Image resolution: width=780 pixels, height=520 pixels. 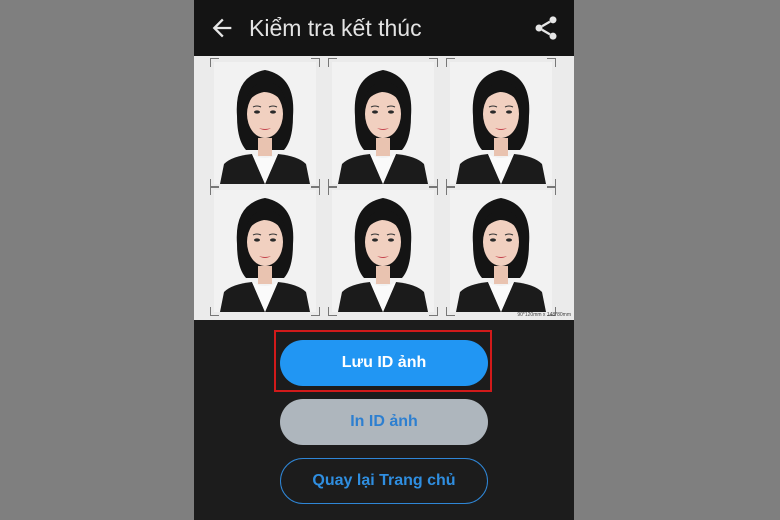 I want to click on print-id-photo-button: In ID ảnh, so click(x=384, y=422).